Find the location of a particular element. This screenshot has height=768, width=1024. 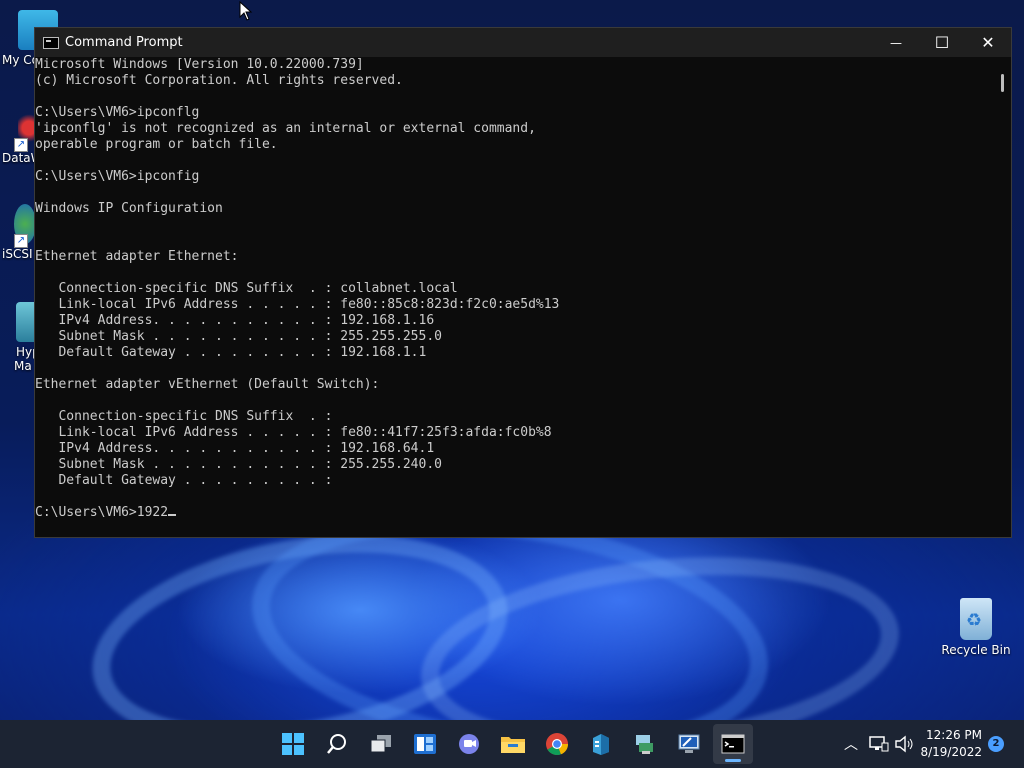

console-line: Default Gateway . . . . . . . . . : is located at coordinates (184, 480).